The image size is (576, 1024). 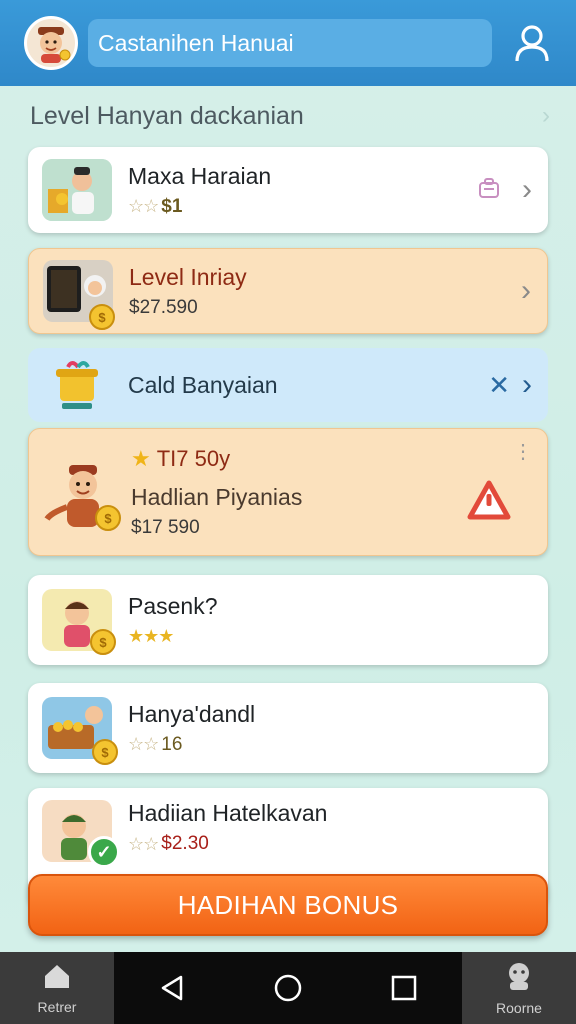 What do you see at coordinates (165, 527) in the screenshot?
I see `item-value: $17 590` at bounding box center [165, 527].